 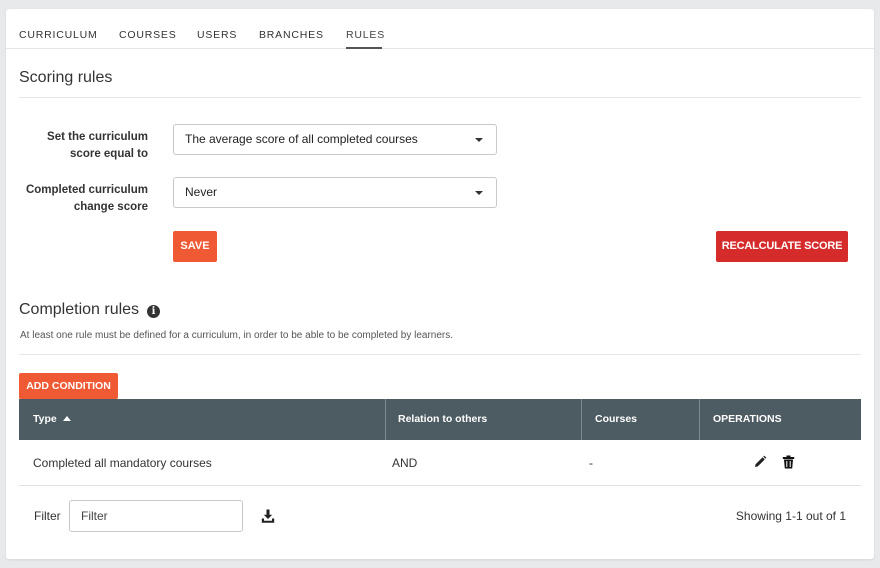 What do you see at coordinates (110, 207) in the screenshot?
I see `change-score-label-line2: change score` at bounding box center [110, 207].